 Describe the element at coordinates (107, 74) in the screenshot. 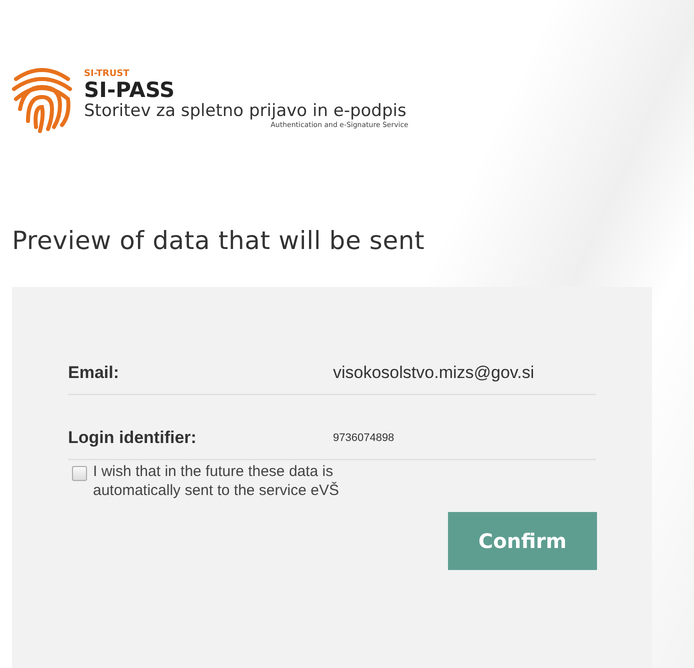

I see `brand-label: SI-TRUST` at that location.